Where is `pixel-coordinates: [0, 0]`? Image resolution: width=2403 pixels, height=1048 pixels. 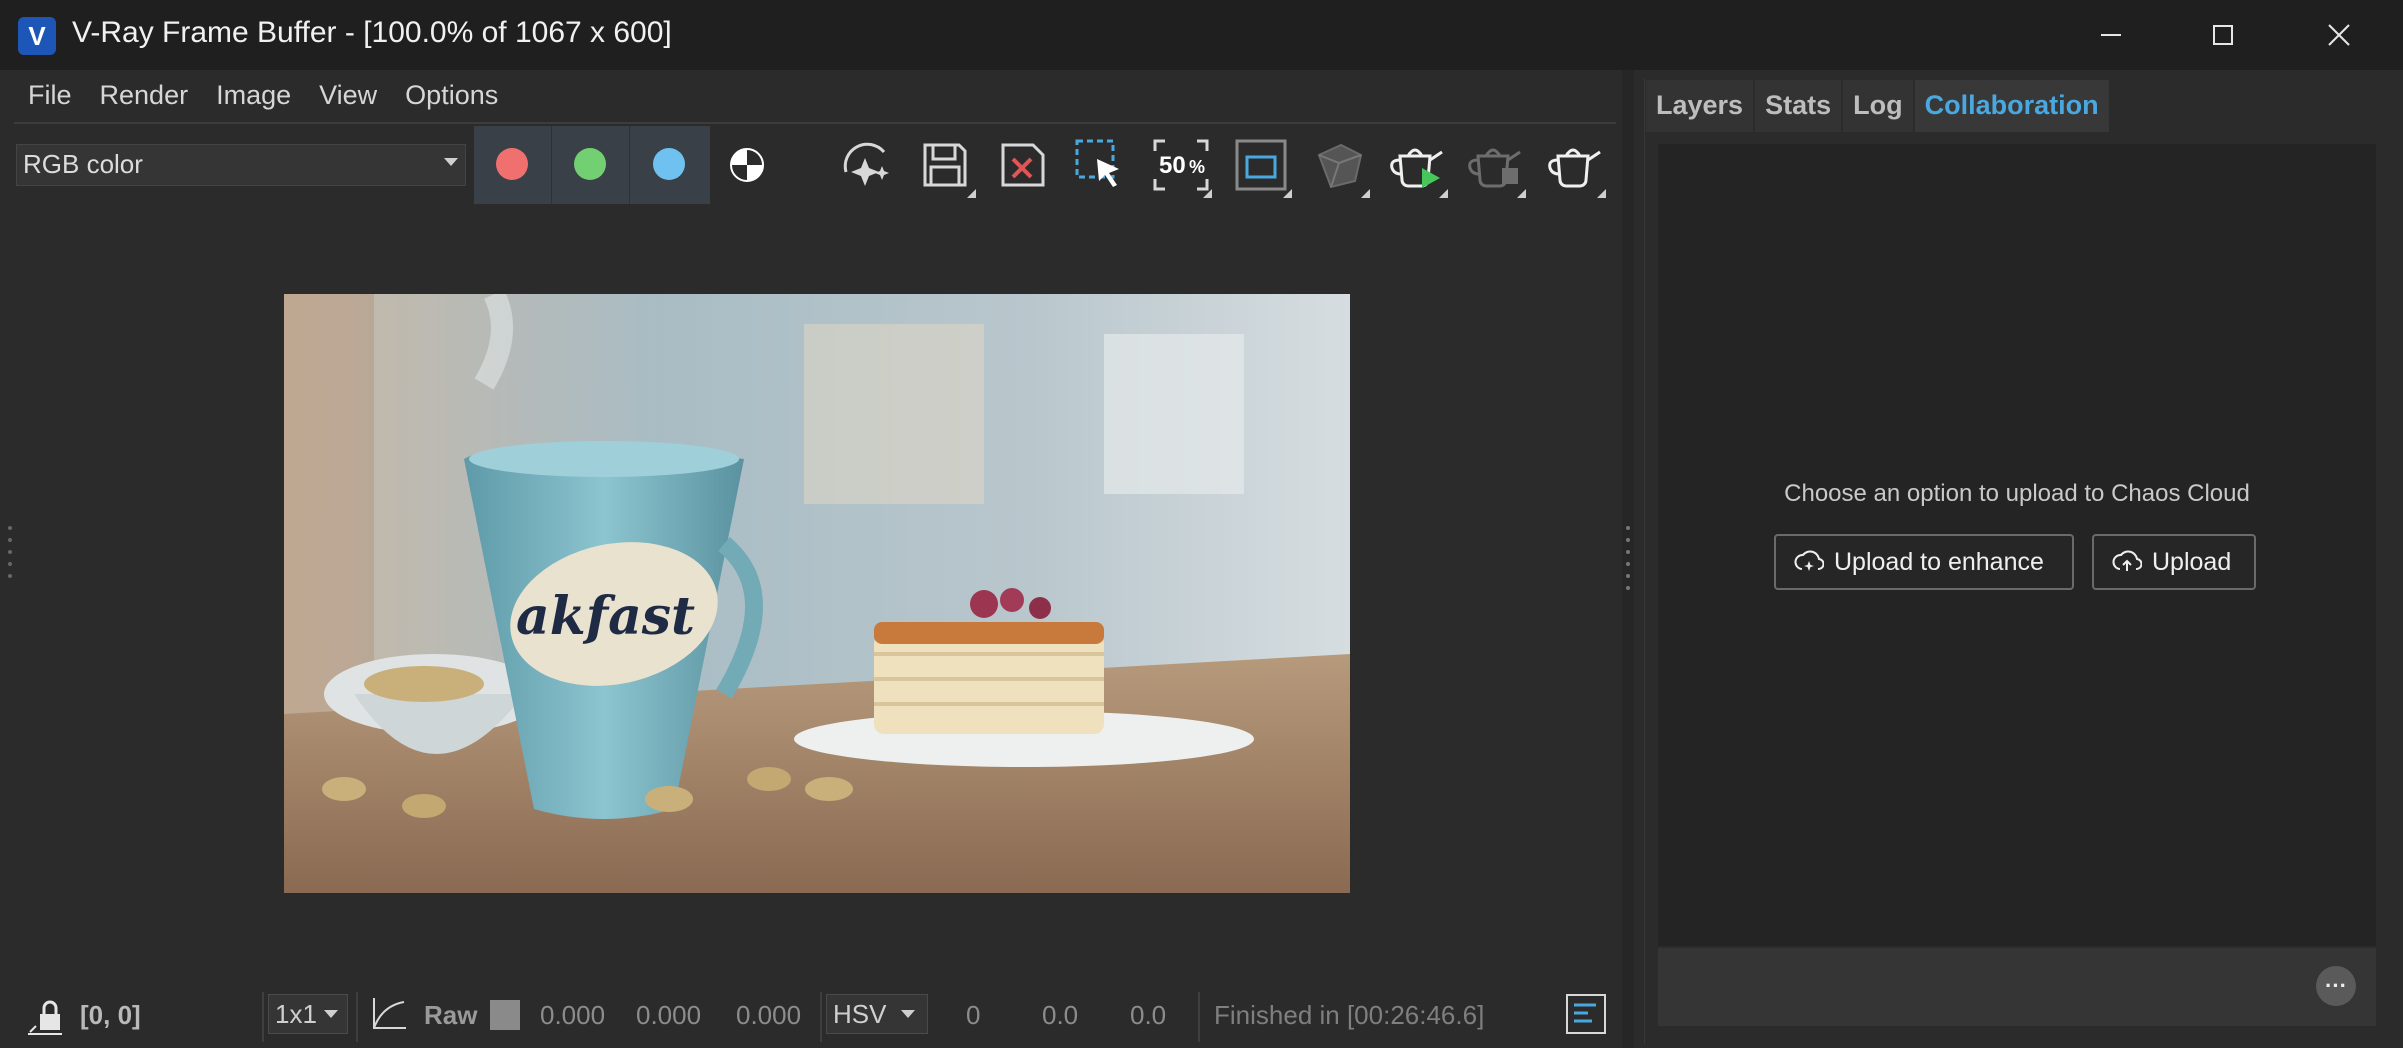
pixel-coordinates: [0, 0] is located at coordinates (110, 1015).